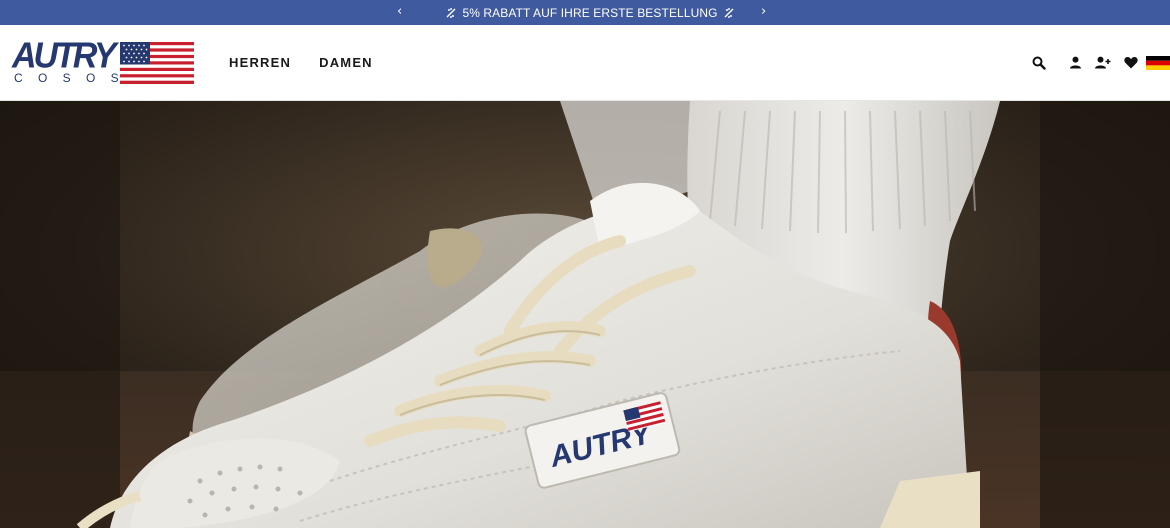 This screenshot has height=528, width=1170. I want to click on search-icon, so click(1039, 63).